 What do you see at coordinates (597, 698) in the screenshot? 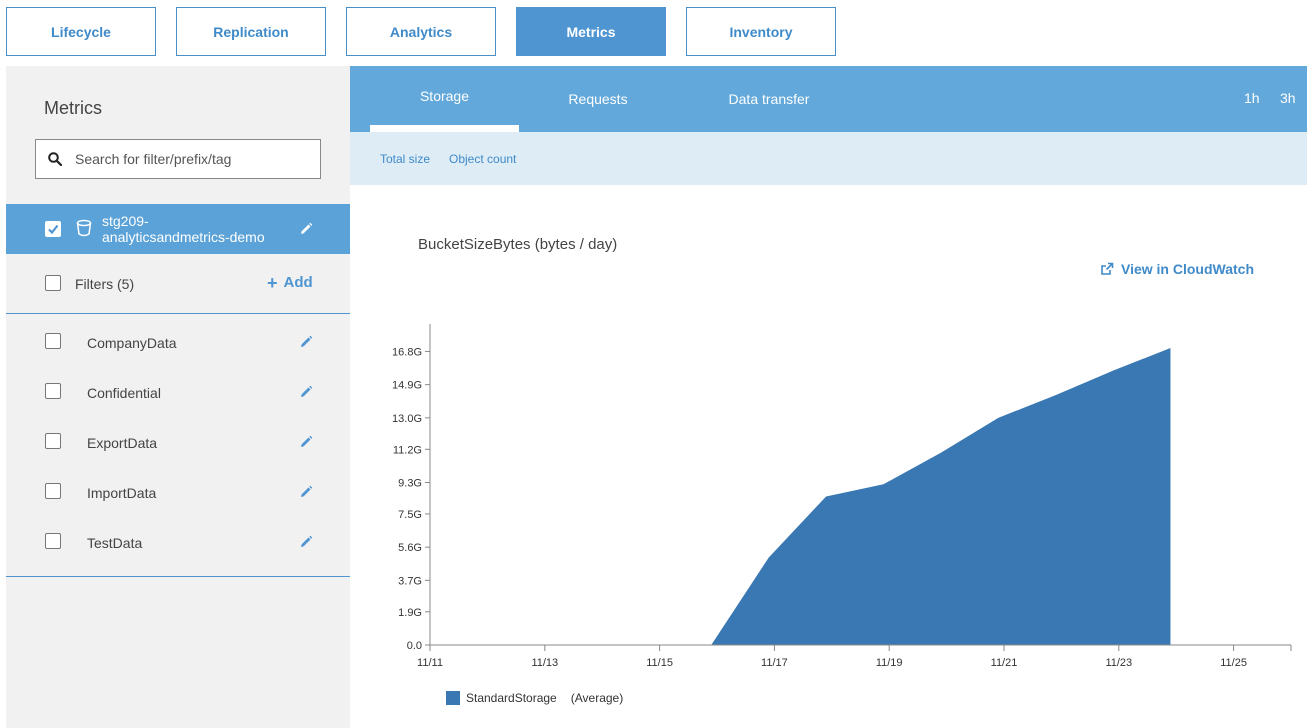
I see `legend-series-stat: (Average)` at bounding box center [597, 698].